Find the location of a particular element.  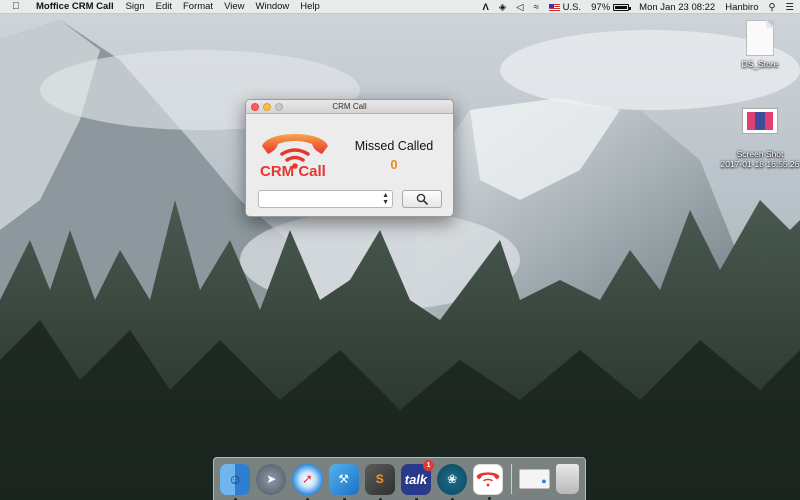

magnifier-icon is located at coordinates (422, 199).